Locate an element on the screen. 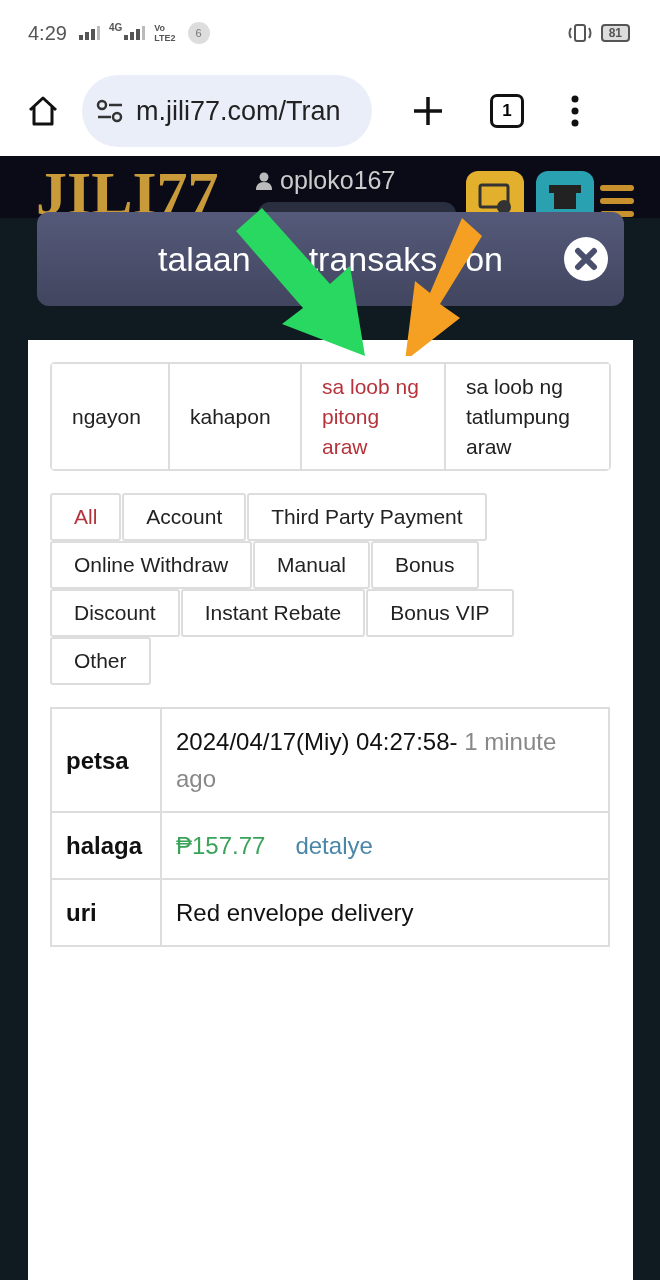 This screenshot has width=660, height=1280. network-type: 4G is located at coordinates (115, 27).